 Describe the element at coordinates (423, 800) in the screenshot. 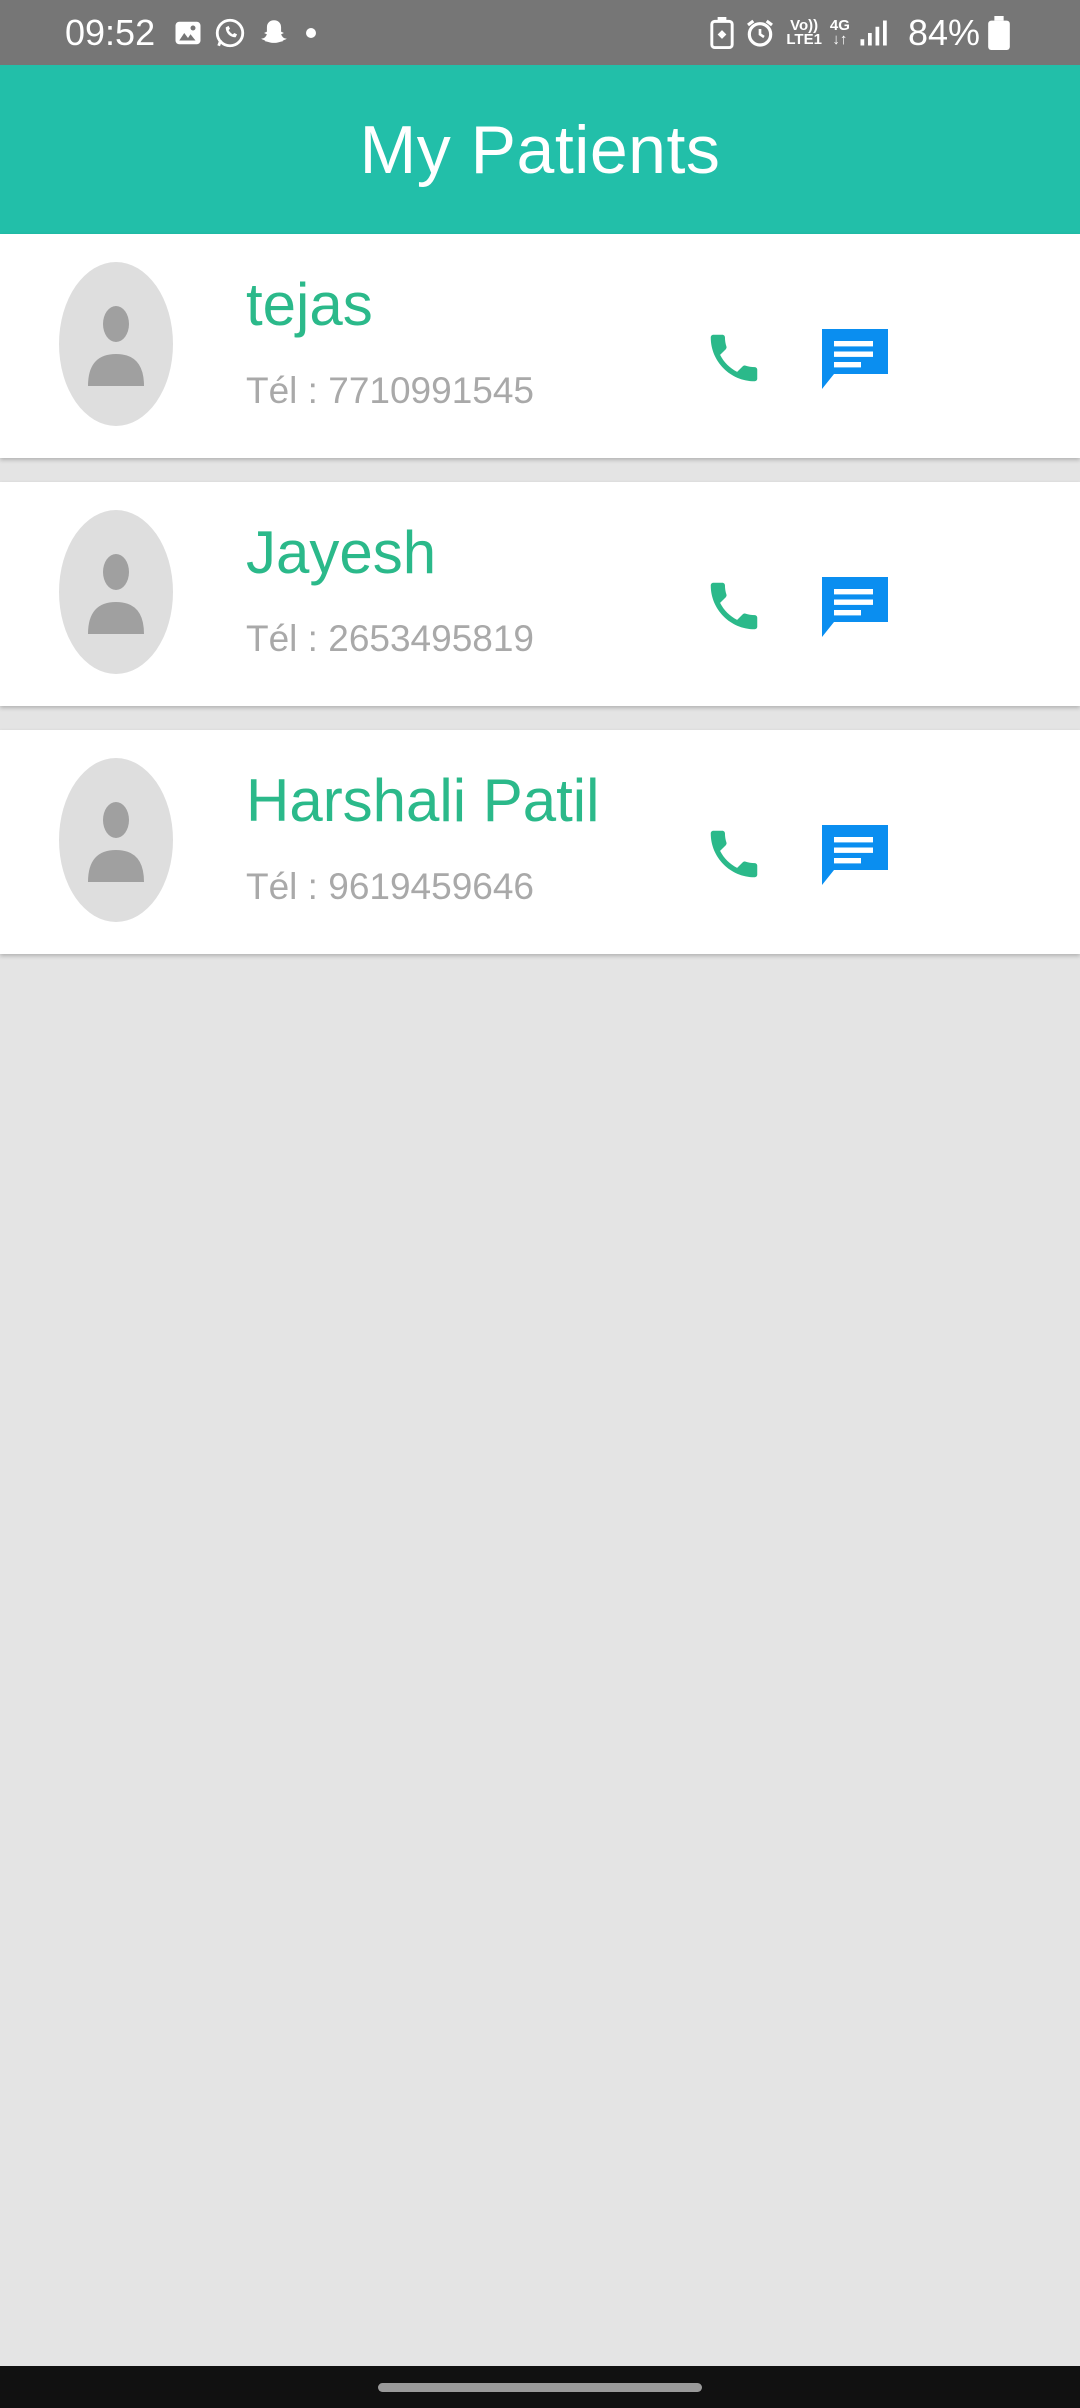

I see `patient-name: Harshali Patil` at that location.